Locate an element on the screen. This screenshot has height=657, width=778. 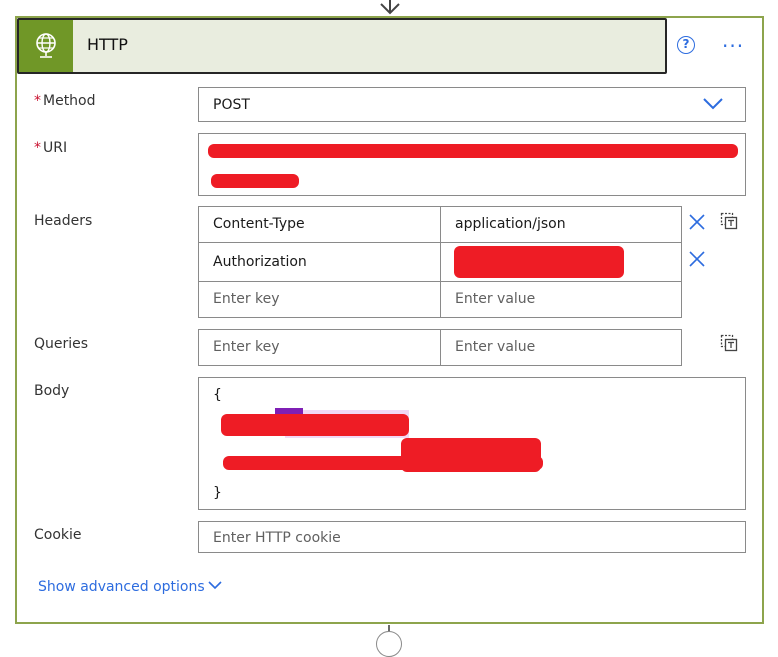
cookie-input: Enter HTTP cookie is located at coordinates (472, 537).